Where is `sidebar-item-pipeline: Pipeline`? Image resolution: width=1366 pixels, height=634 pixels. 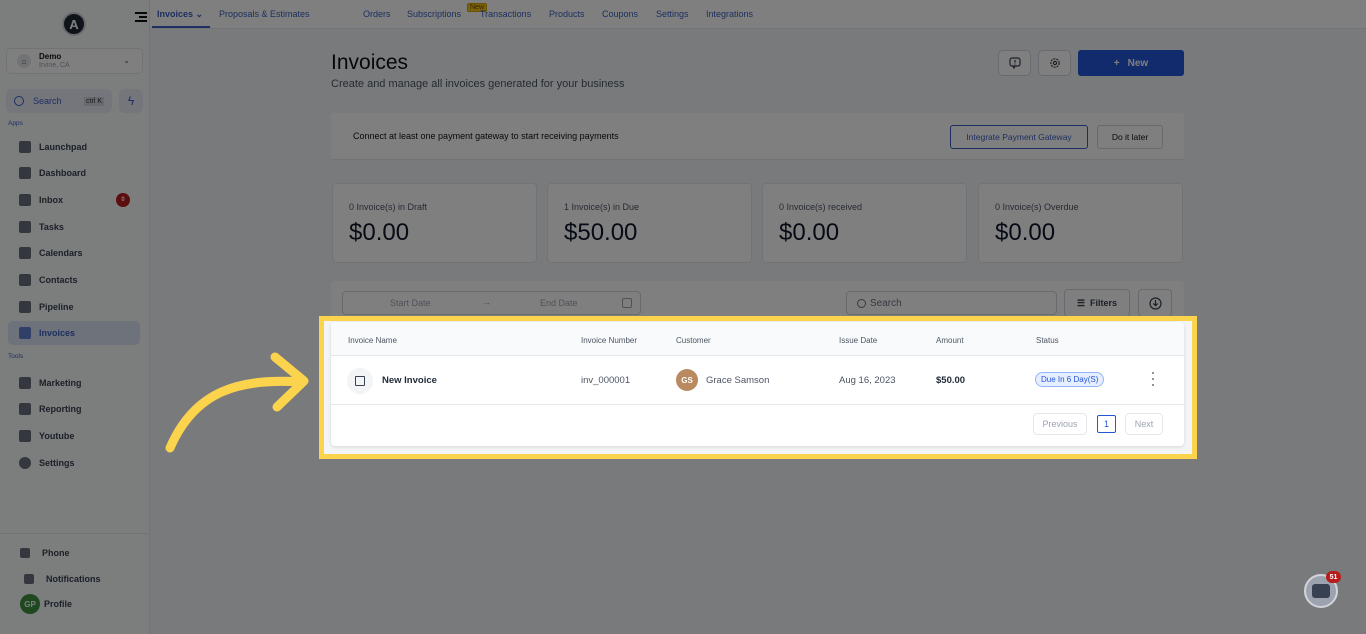
sidebar-item-pipeline: Pipeline is located at coordinates (74, 307).